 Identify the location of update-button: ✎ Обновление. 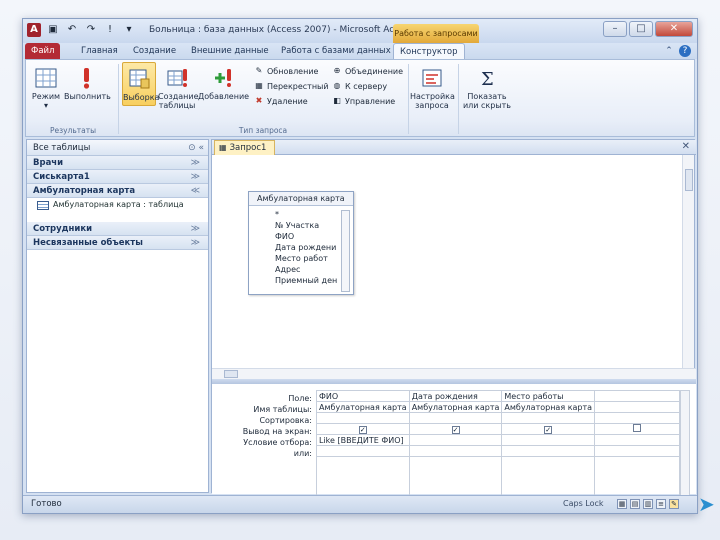
(286, 71).